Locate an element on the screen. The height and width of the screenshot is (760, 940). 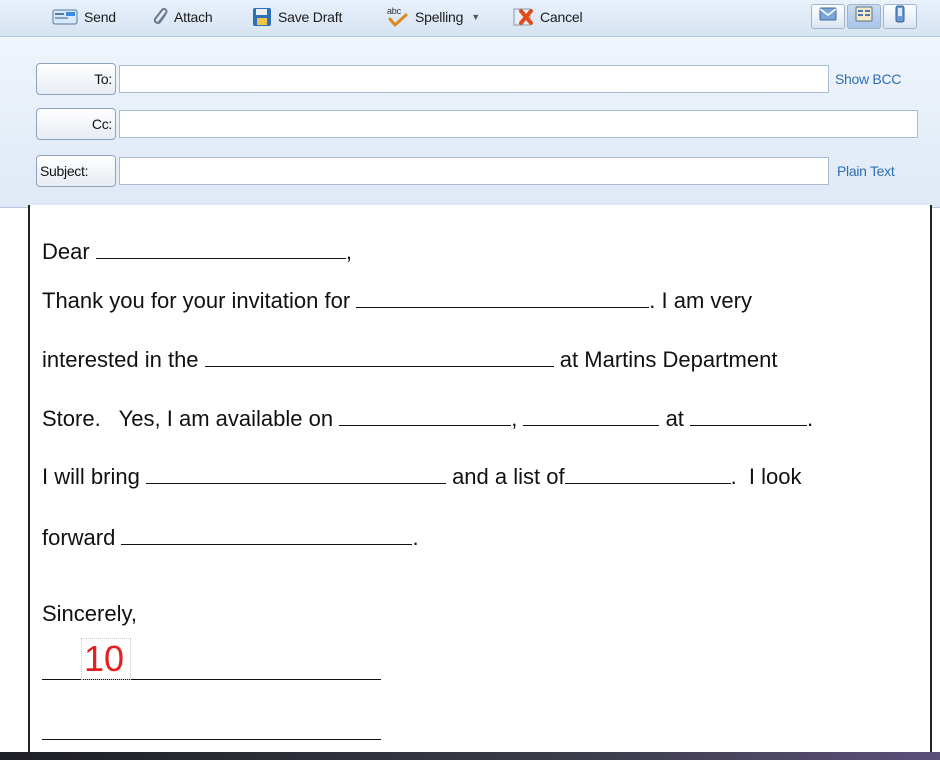
chevron-down-icon: ▼ is located at coordinates (475, 17).